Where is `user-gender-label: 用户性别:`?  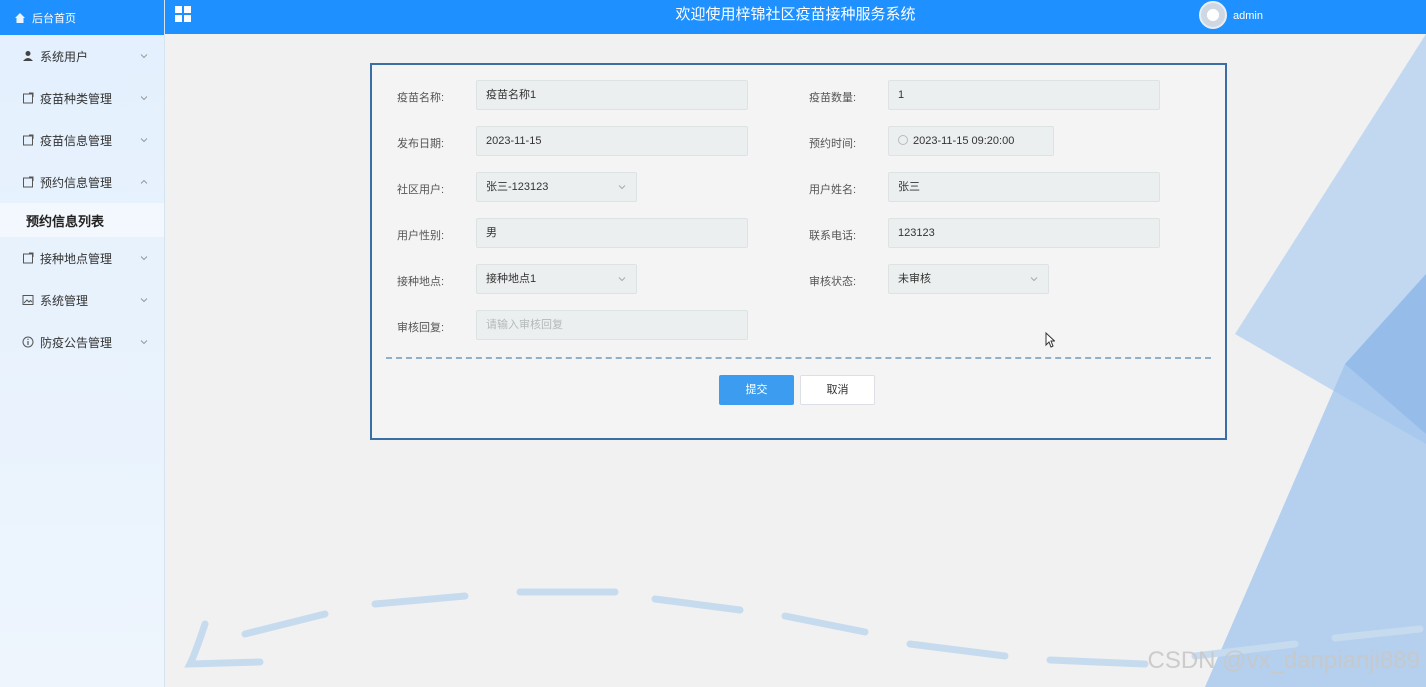 user-gender-label: 用户性别: is located at coordinates (421, 236).